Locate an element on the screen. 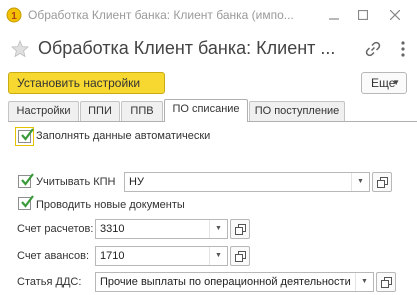  settlement-account-value: 3310 is located at coordinates (112, 229).